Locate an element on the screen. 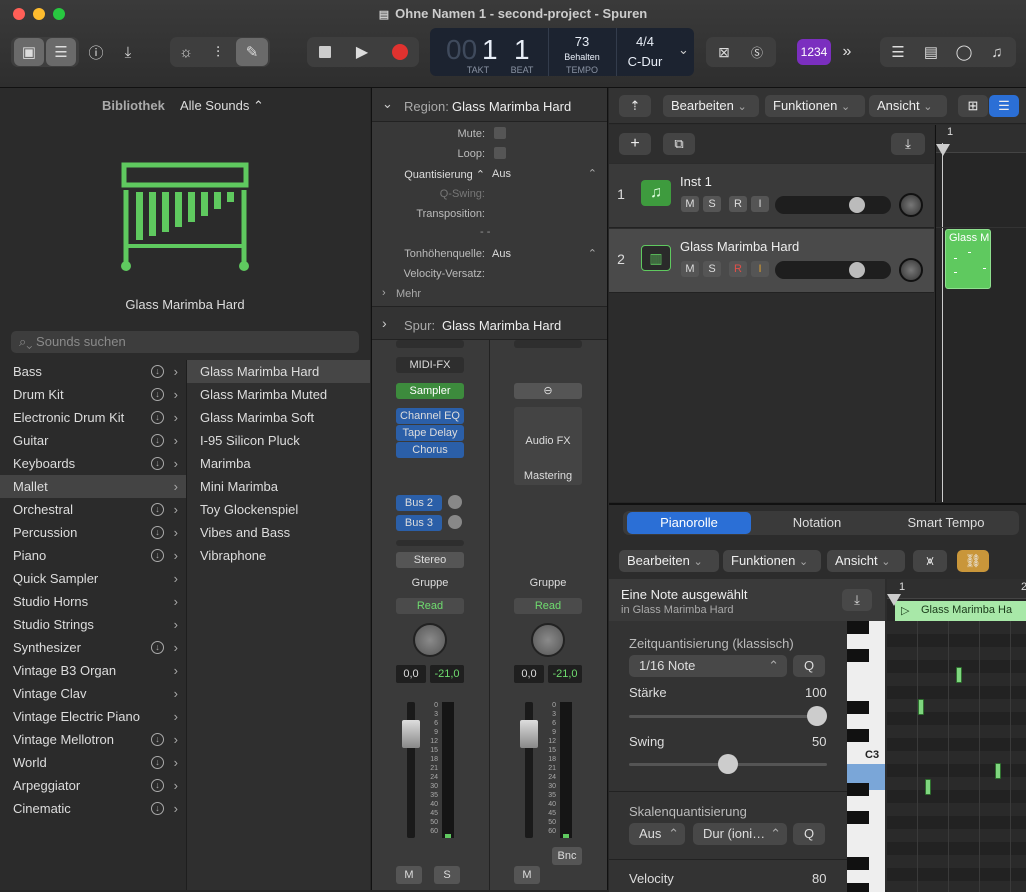 This screenshot has height=892, width=1026. track-name: Inst 1 is located at coordinates (696, 181).